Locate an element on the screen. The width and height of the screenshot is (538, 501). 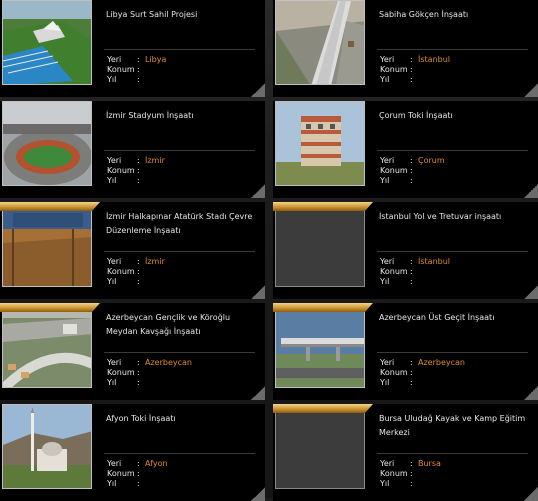
project-title: Libya Surt Sahil Projesi is located at coordinates (181, 15).